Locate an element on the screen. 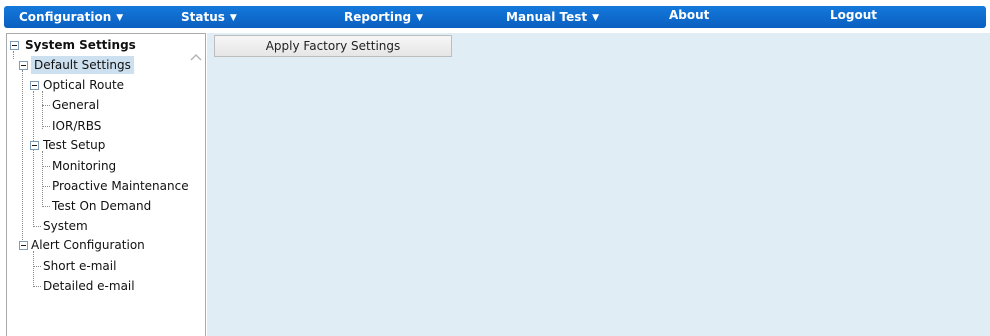 The width and height of the screenshot is (990, 336). tree-item-monitoring: Monitoring is located at coordinates (84, 166).